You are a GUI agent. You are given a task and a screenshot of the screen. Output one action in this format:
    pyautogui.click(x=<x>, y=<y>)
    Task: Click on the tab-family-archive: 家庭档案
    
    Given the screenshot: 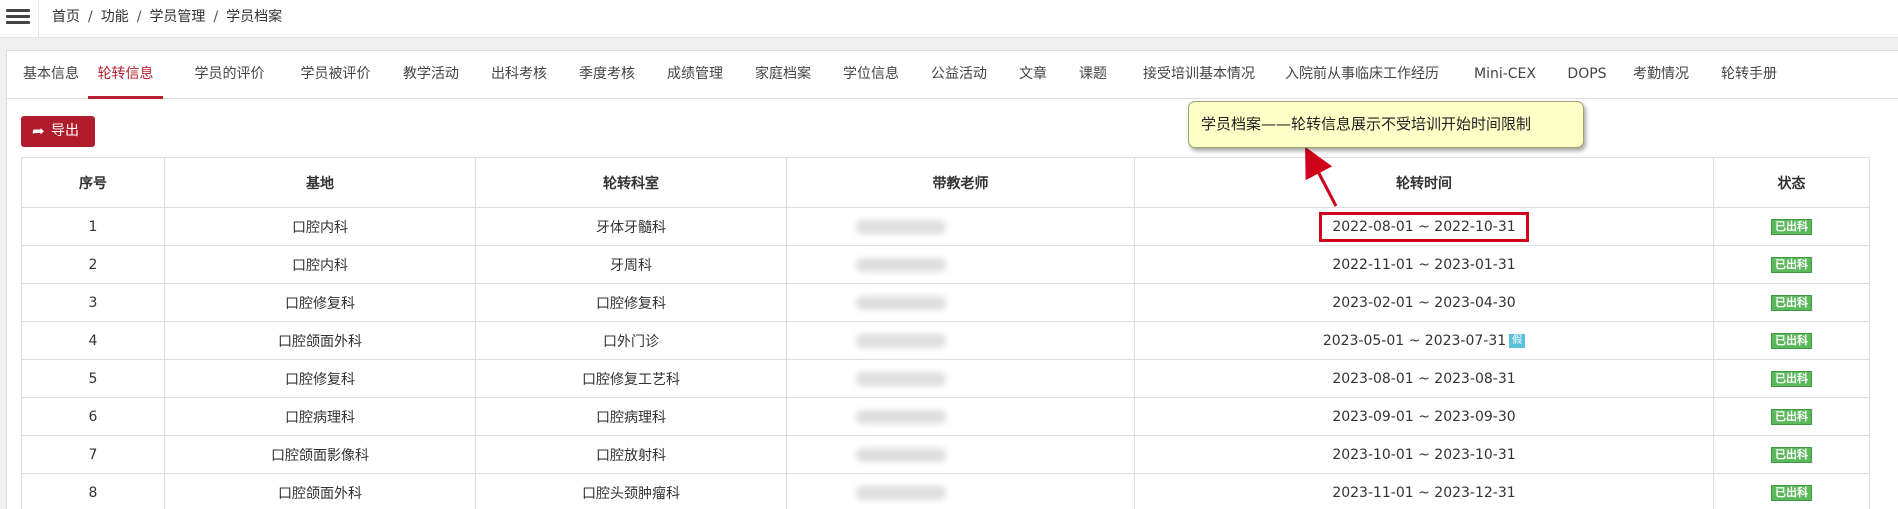 What is the action you would take?
    pyautogui.click(x=783, y=75)
    